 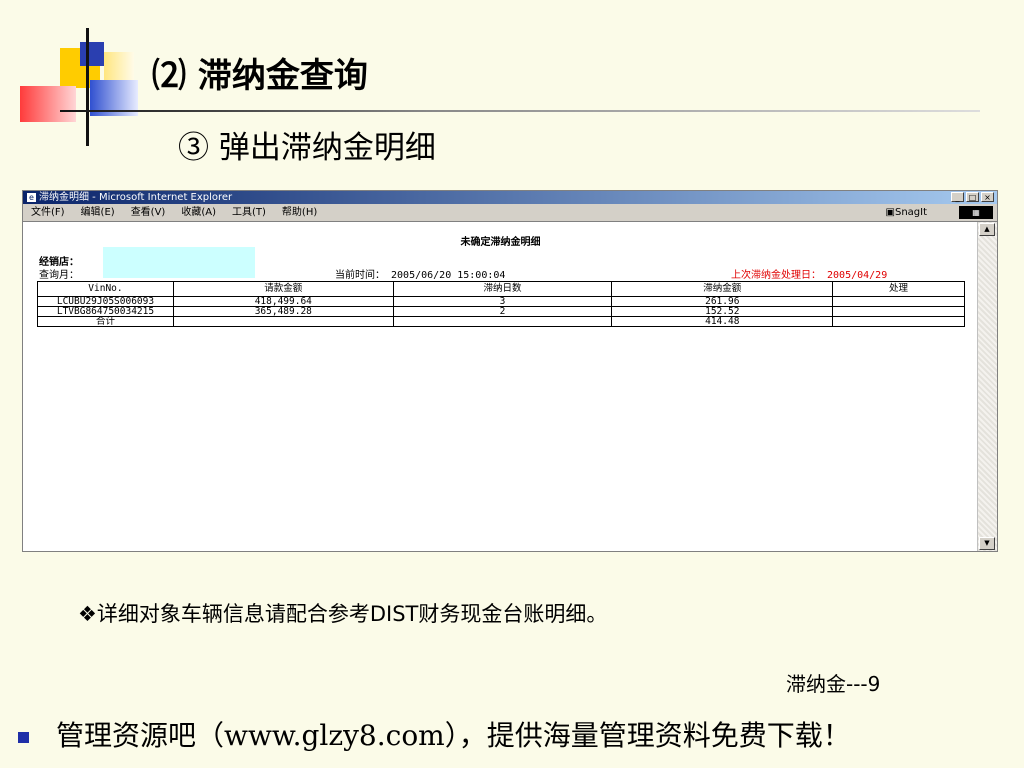 I want to click on col-vin: VinNo., so click(x=105, y=289).